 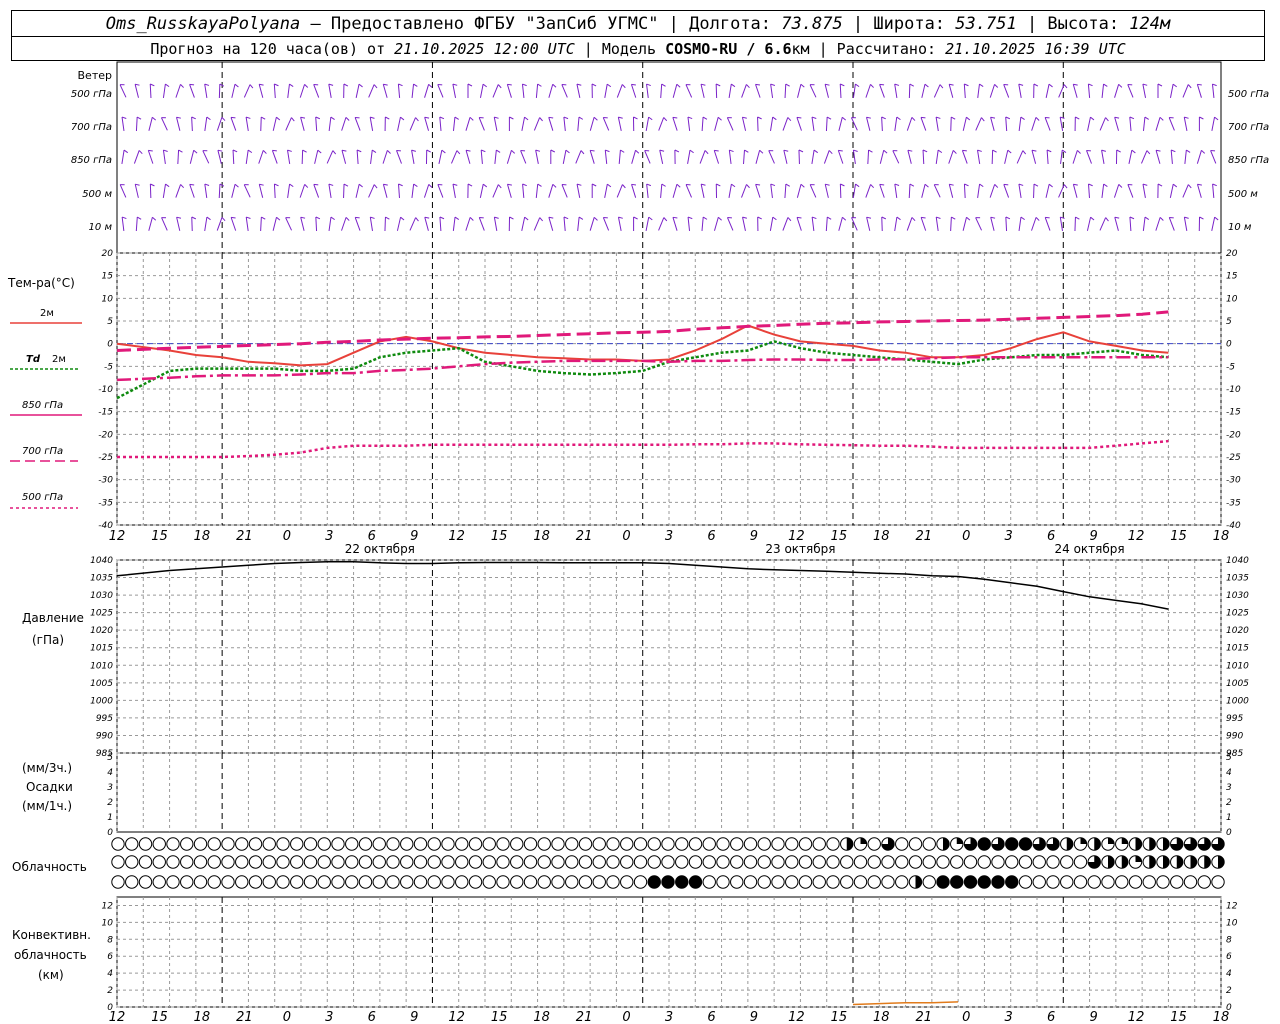 I want to click on conv-hour-tick-label: 21, so click(x=584, y=1017).